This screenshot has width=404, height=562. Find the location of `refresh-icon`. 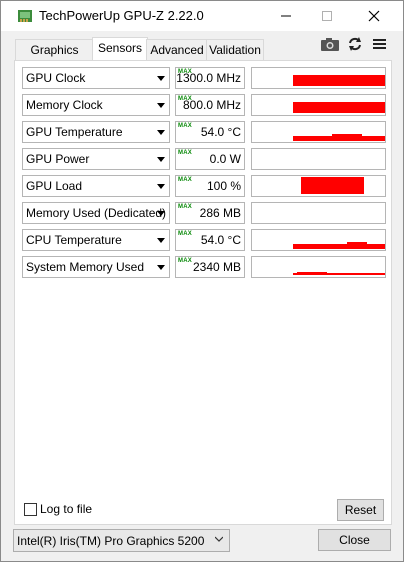

refresh-icon is located at coordinates (355, 44).